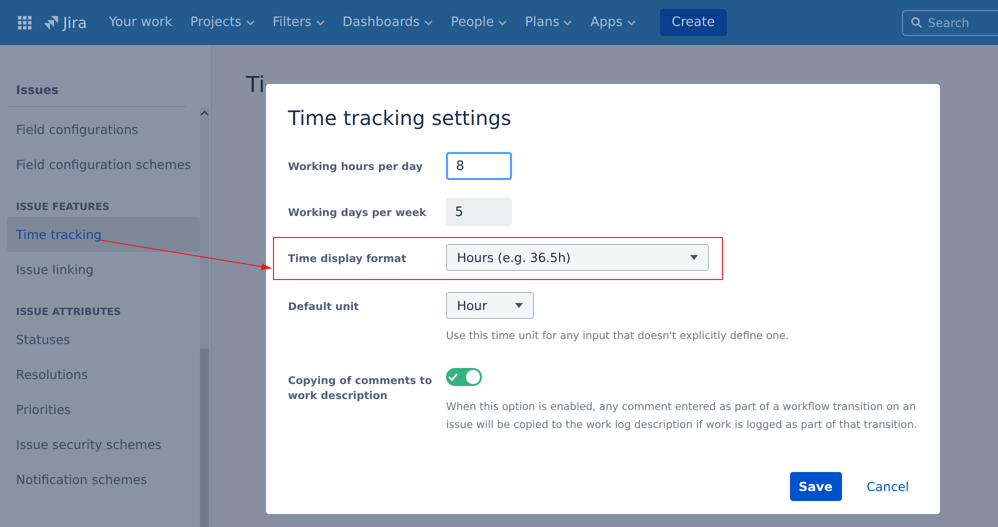  Describe the element at coordinates (103, 374) in the screenshot. I see `sidebar-item: Resolutions` at that location.